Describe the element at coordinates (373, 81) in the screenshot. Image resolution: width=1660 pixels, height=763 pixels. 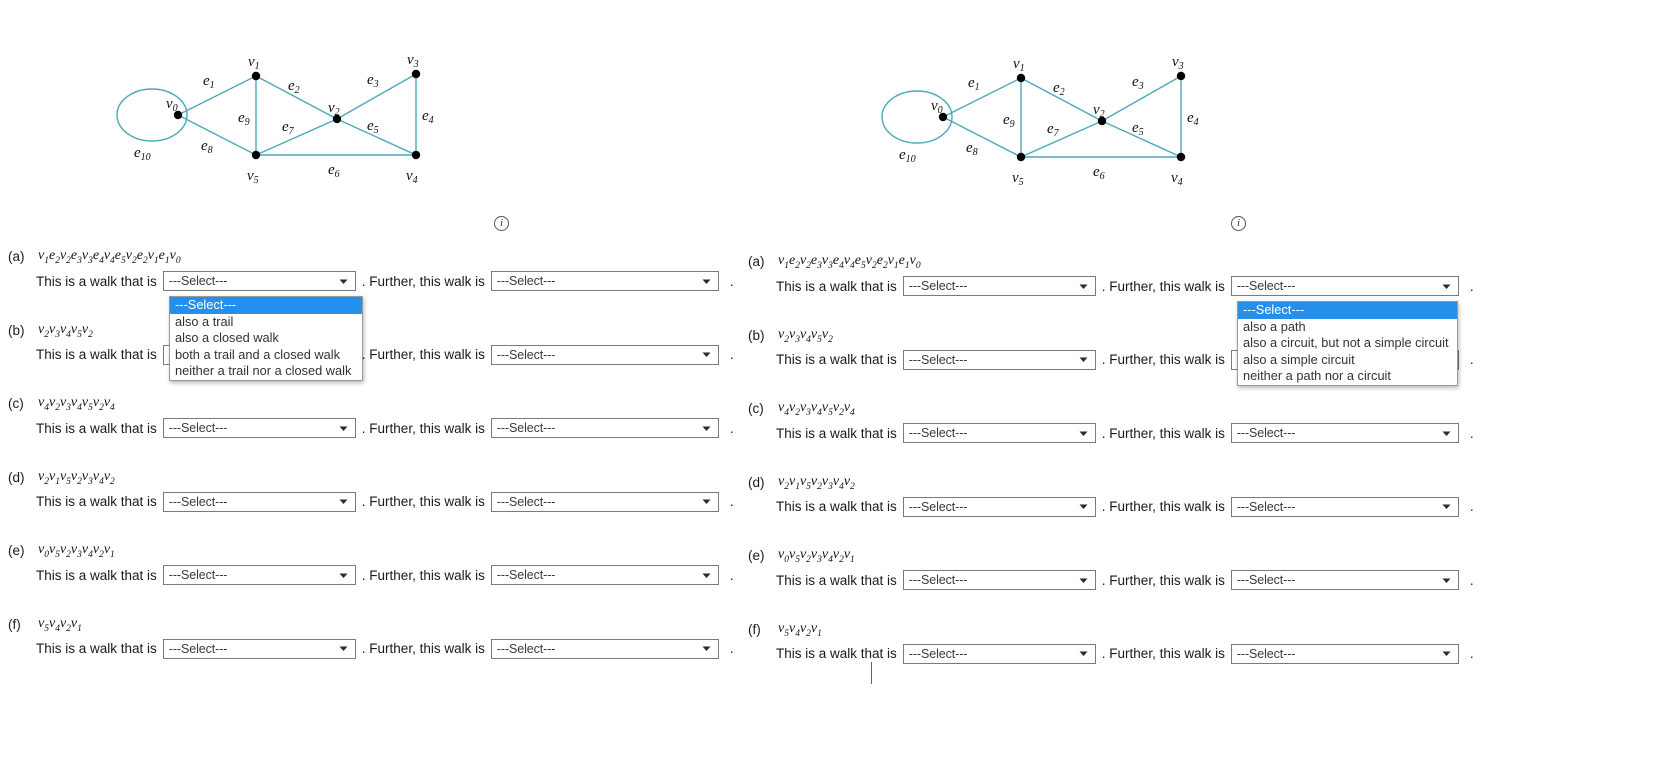
I see `edge-label-e3: e3` at that location.